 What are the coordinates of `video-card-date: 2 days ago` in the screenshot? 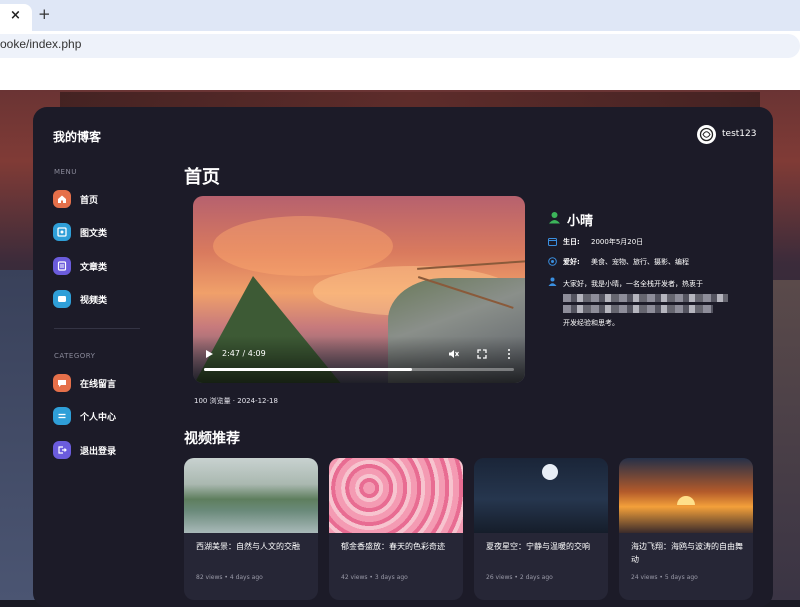 It's located at (536, 577).